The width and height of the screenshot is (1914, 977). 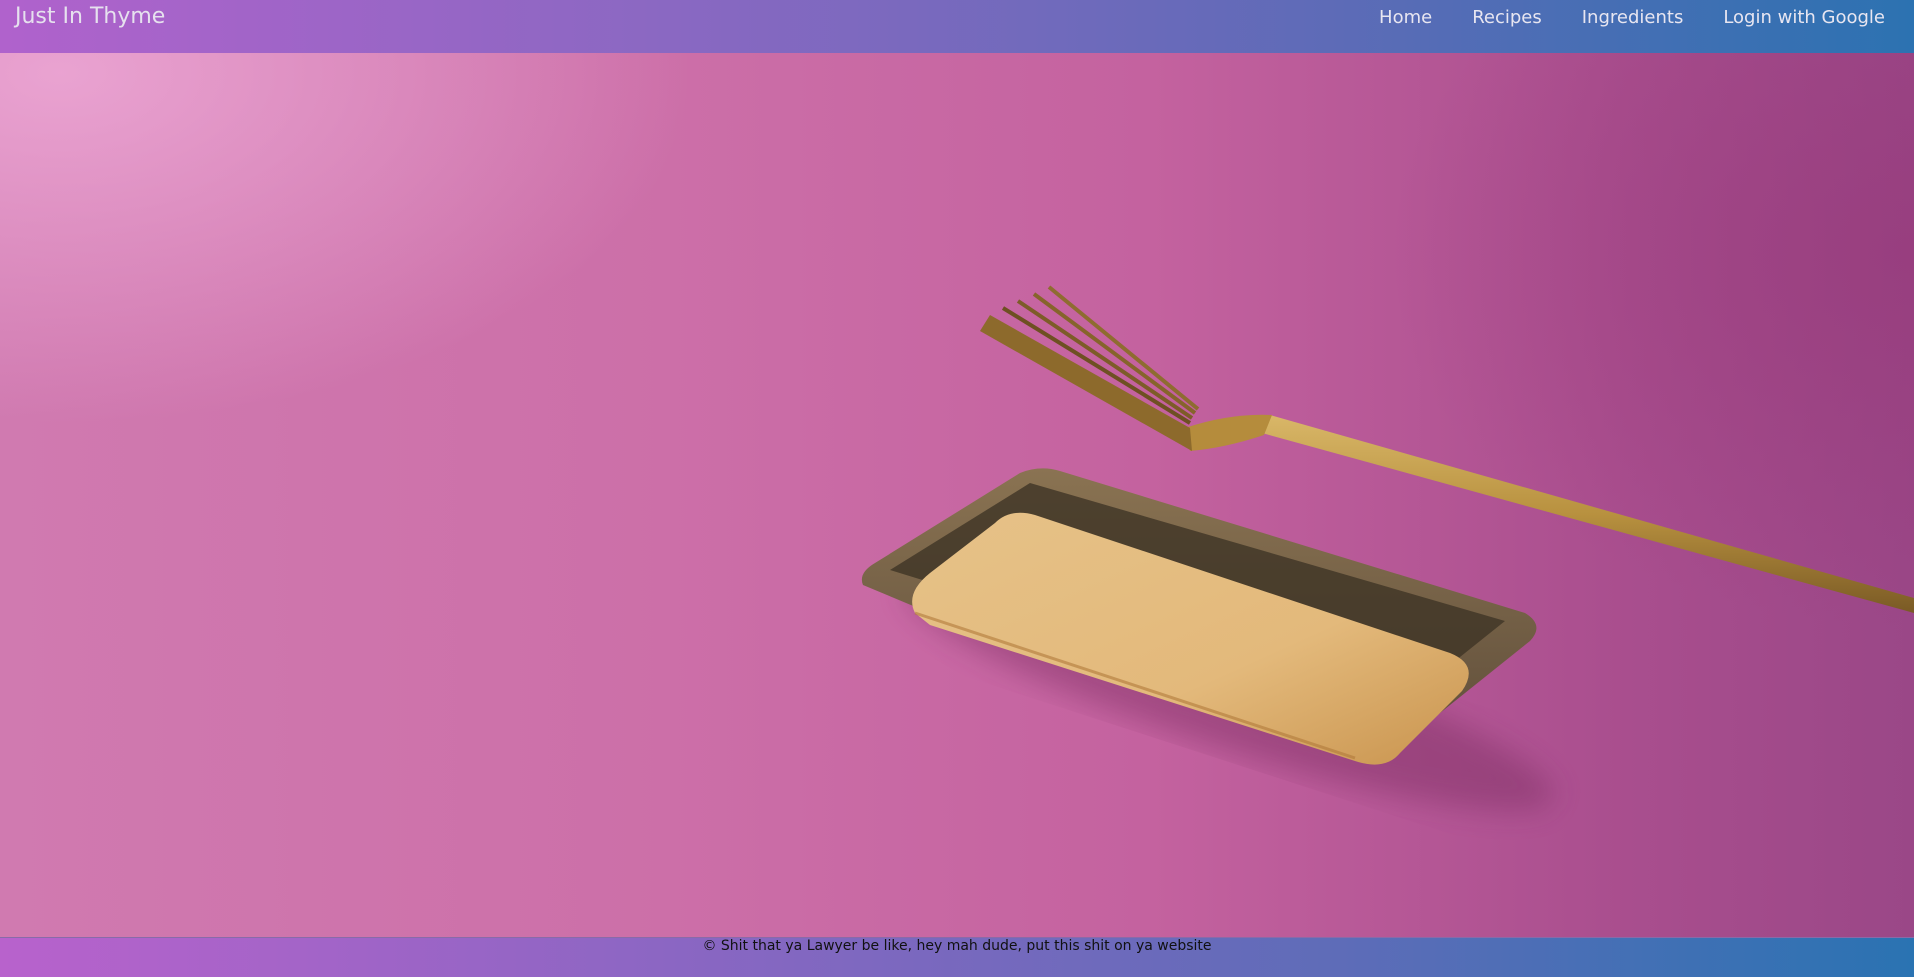 What do you see at coordinates (1507, 17) in the screenshot?
I see `nav-link-recipes: Recipes` at bounding box center [1507, 17].